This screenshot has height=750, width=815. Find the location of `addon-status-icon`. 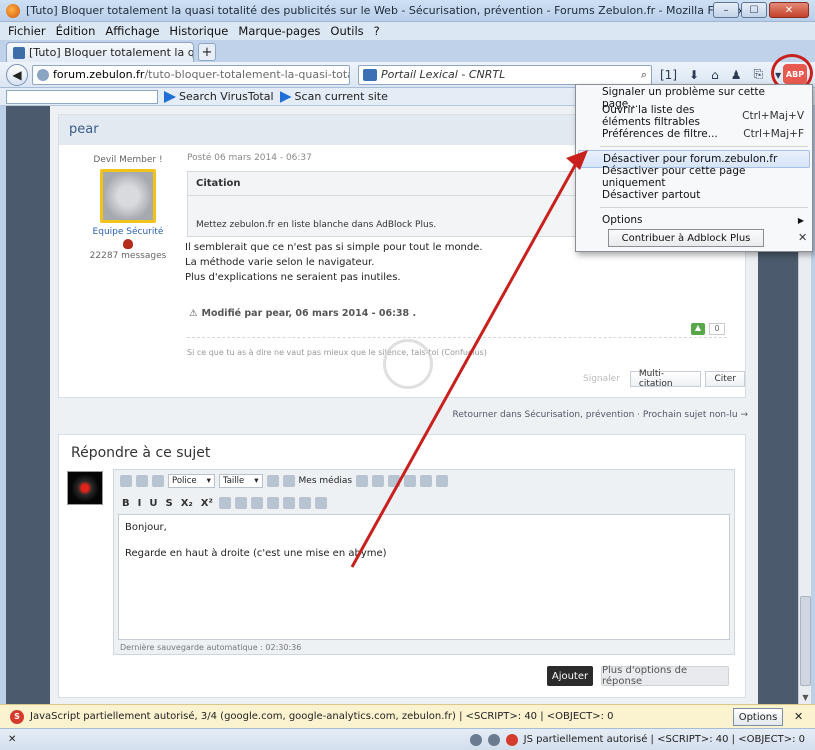

addon-status-icon is located at coordinates (493, 739).